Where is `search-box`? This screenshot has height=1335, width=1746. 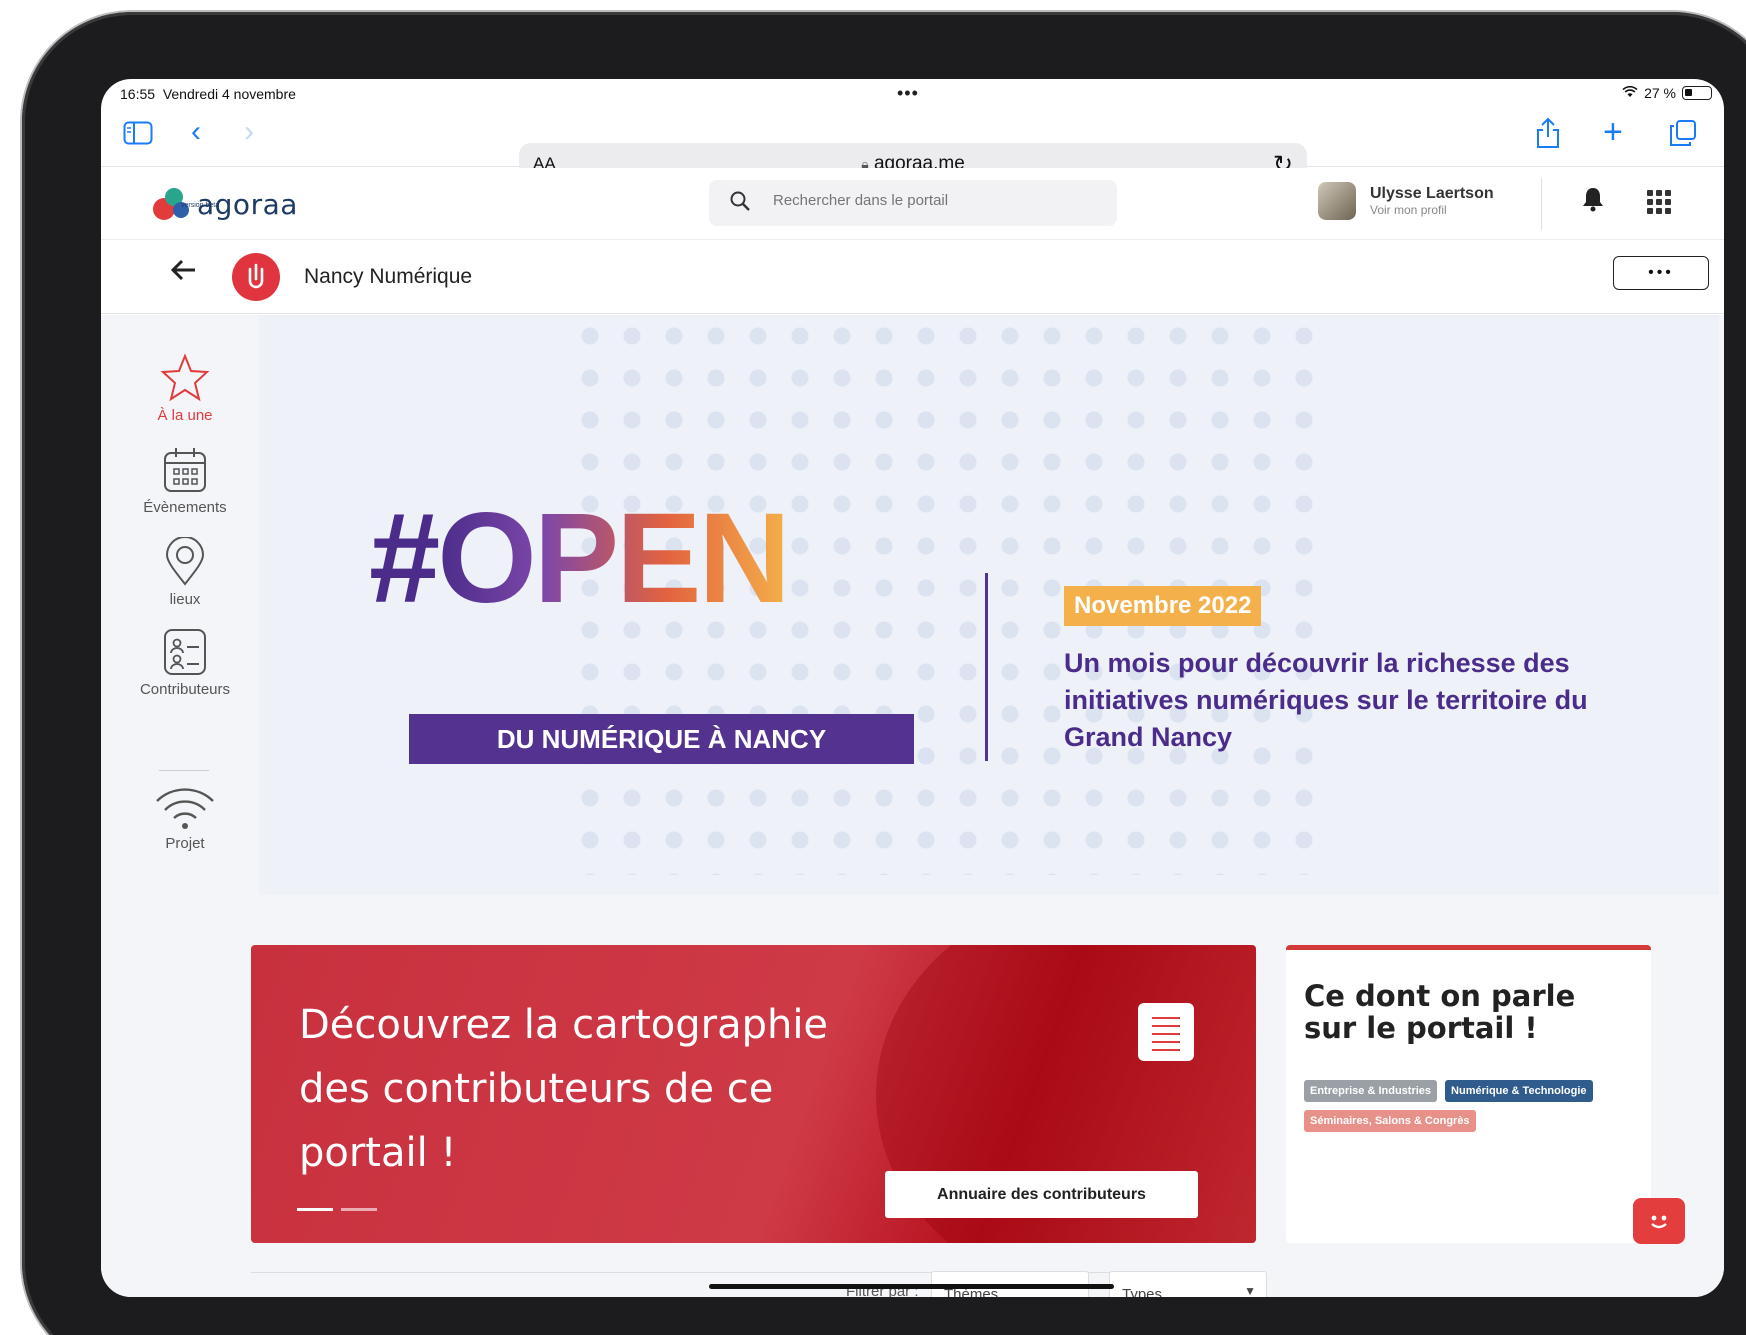
search-box is located at coordinates (913, 203).